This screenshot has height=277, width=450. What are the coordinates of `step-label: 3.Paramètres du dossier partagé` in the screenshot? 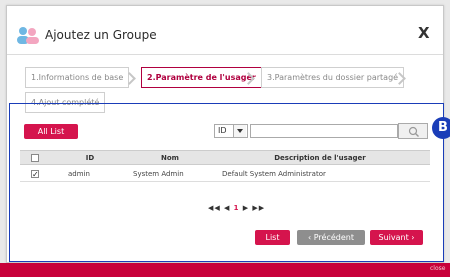 It's located at (333, 77).